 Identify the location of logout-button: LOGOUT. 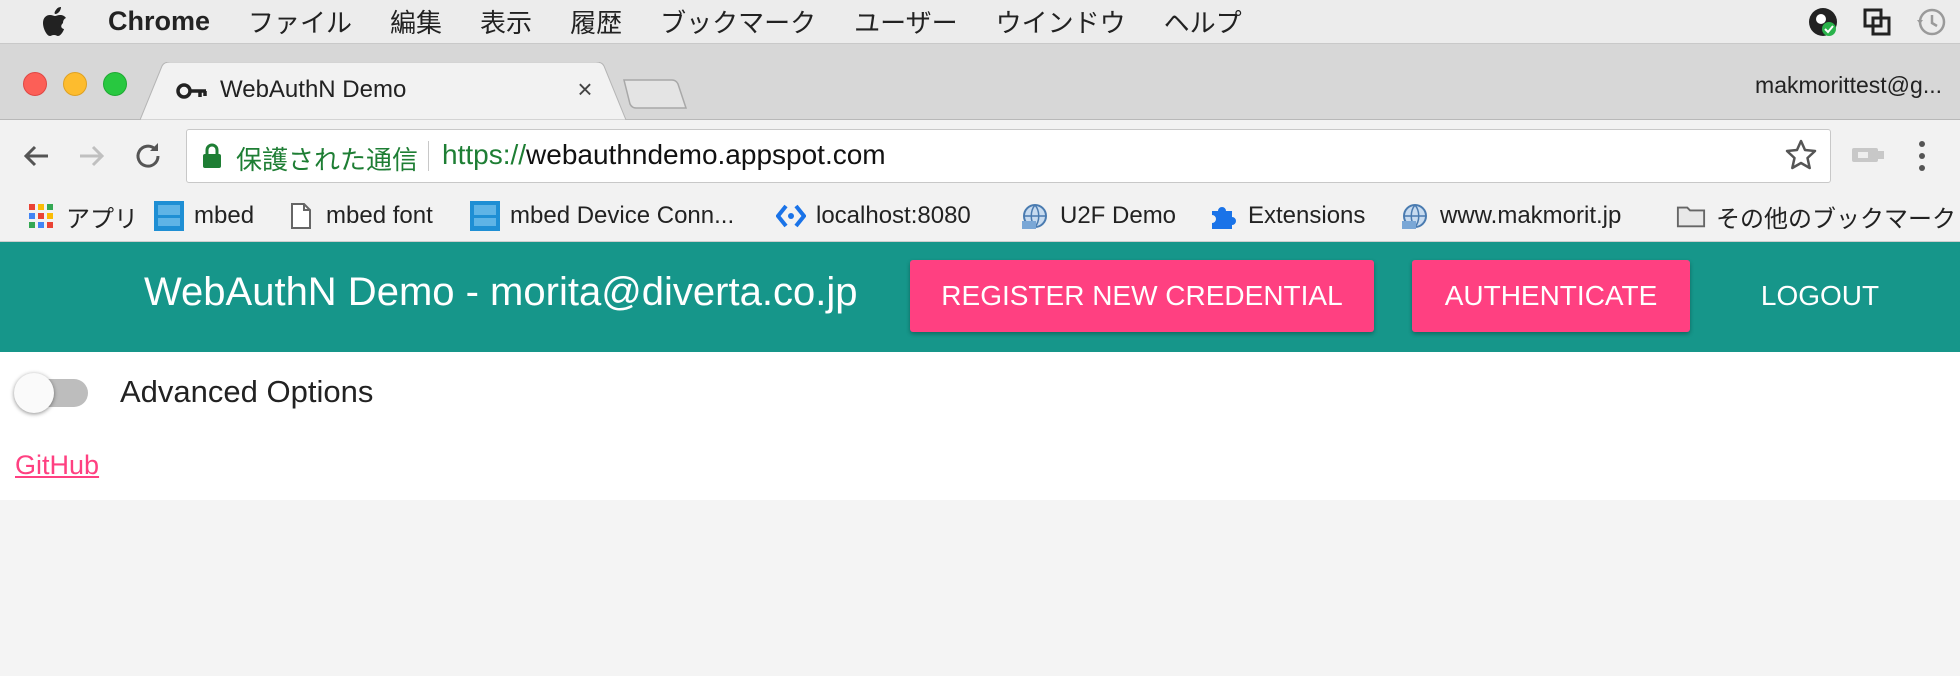
(1820, 296).